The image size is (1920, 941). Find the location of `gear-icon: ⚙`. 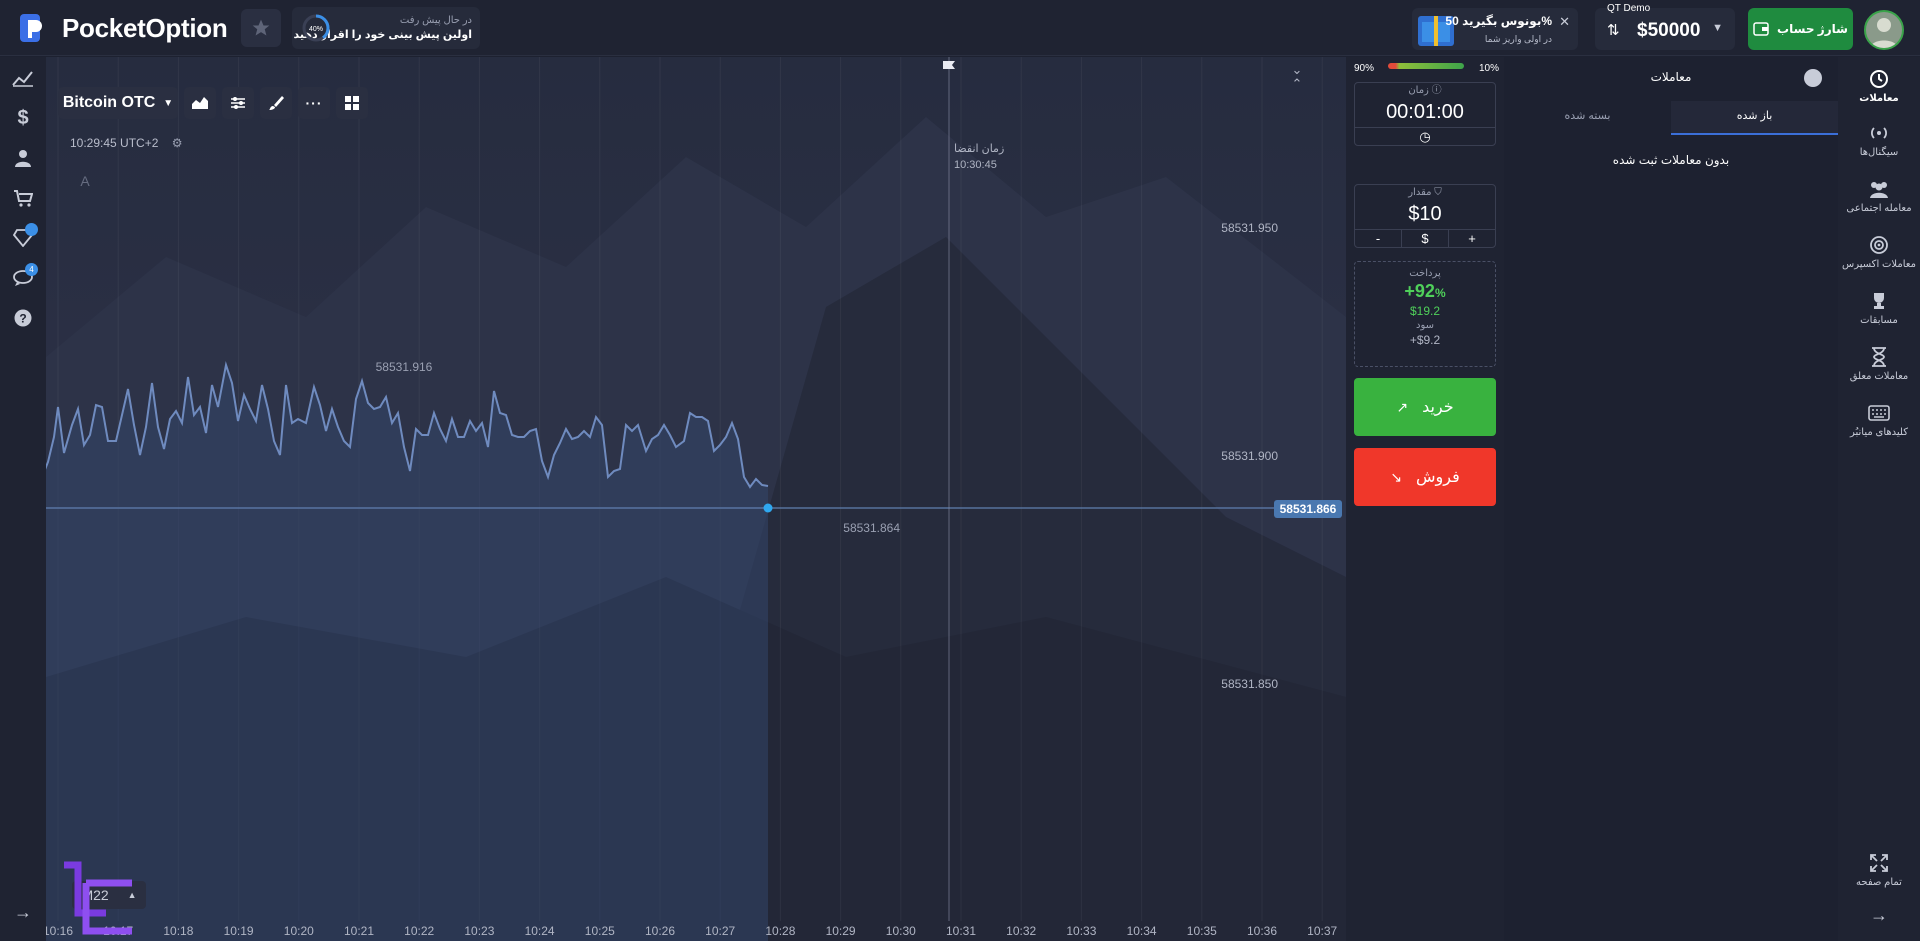

gear-icon: ⚙ is located at coordinates (177, 143).